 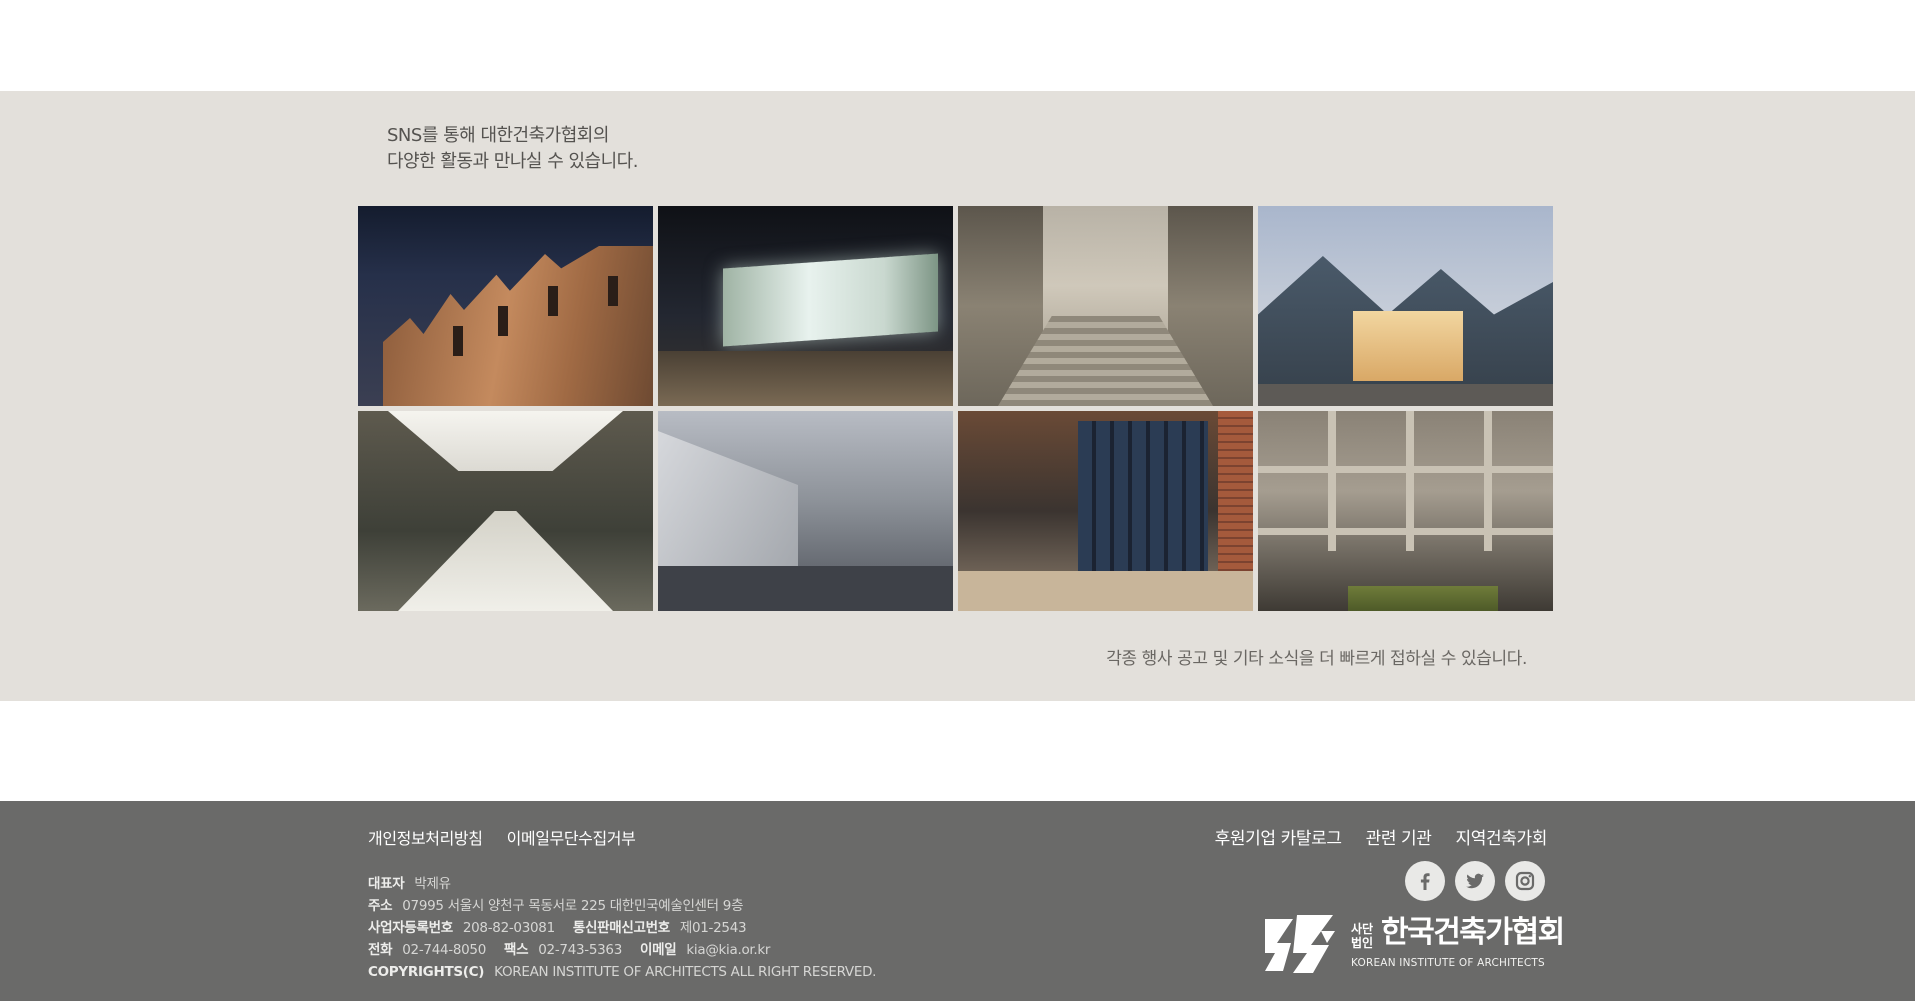 What do you see at coordinates (805, 306) in the screenshot?
I see `sns-photo-glass-pavilion` at bounding box center [805, 306].